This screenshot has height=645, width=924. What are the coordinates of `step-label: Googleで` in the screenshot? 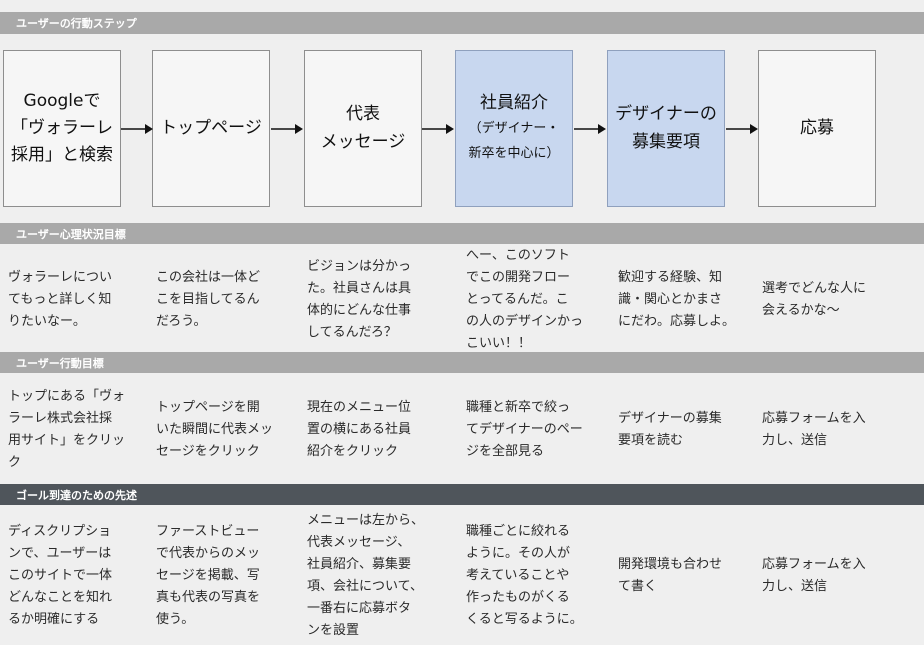 It's located at (62, 100).